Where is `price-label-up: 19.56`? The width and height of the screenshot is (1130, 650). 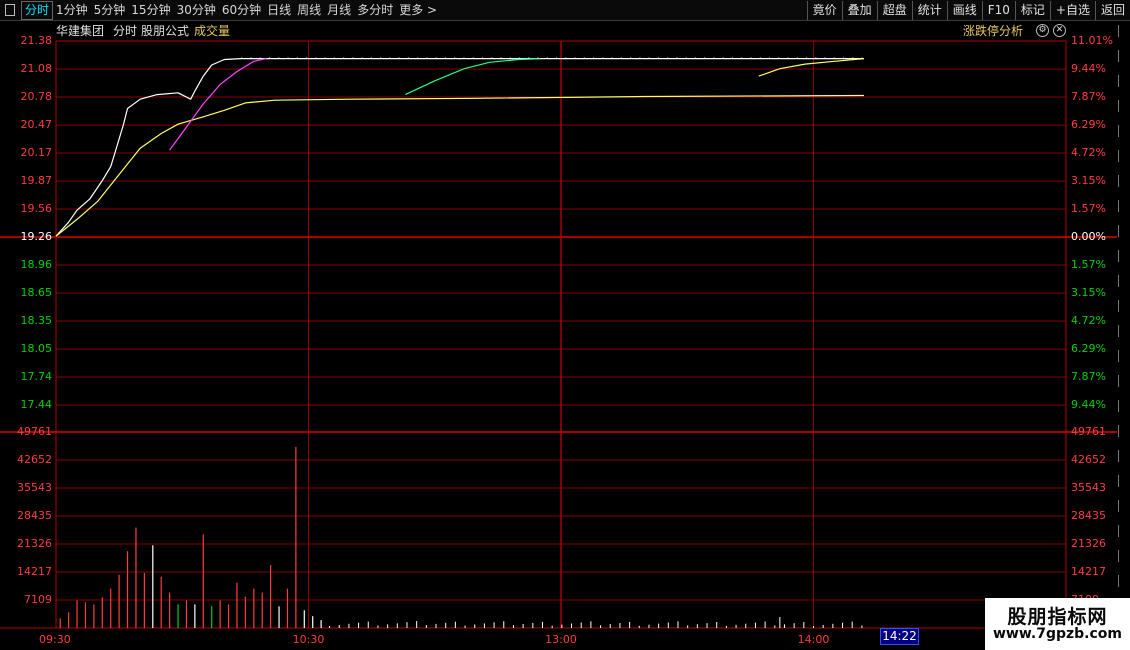
price-label-up: 19.56 is located at coordinates (37, 208).